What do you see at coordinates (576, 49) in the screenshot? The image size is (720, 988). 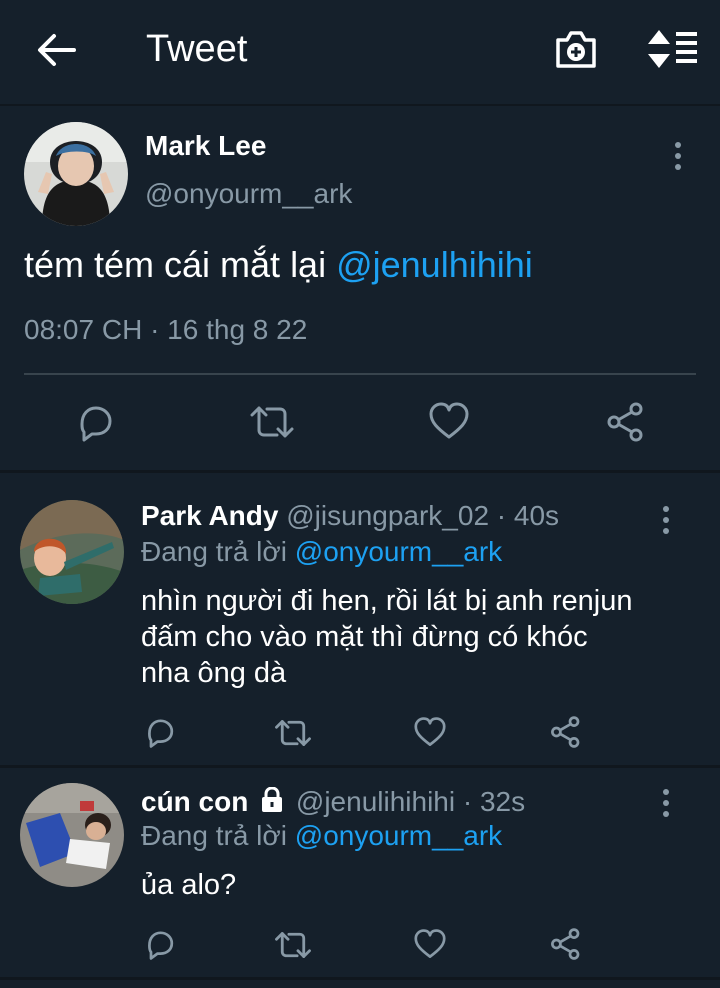 I see `camera-plus-icon` at bounding box center [576, 49].